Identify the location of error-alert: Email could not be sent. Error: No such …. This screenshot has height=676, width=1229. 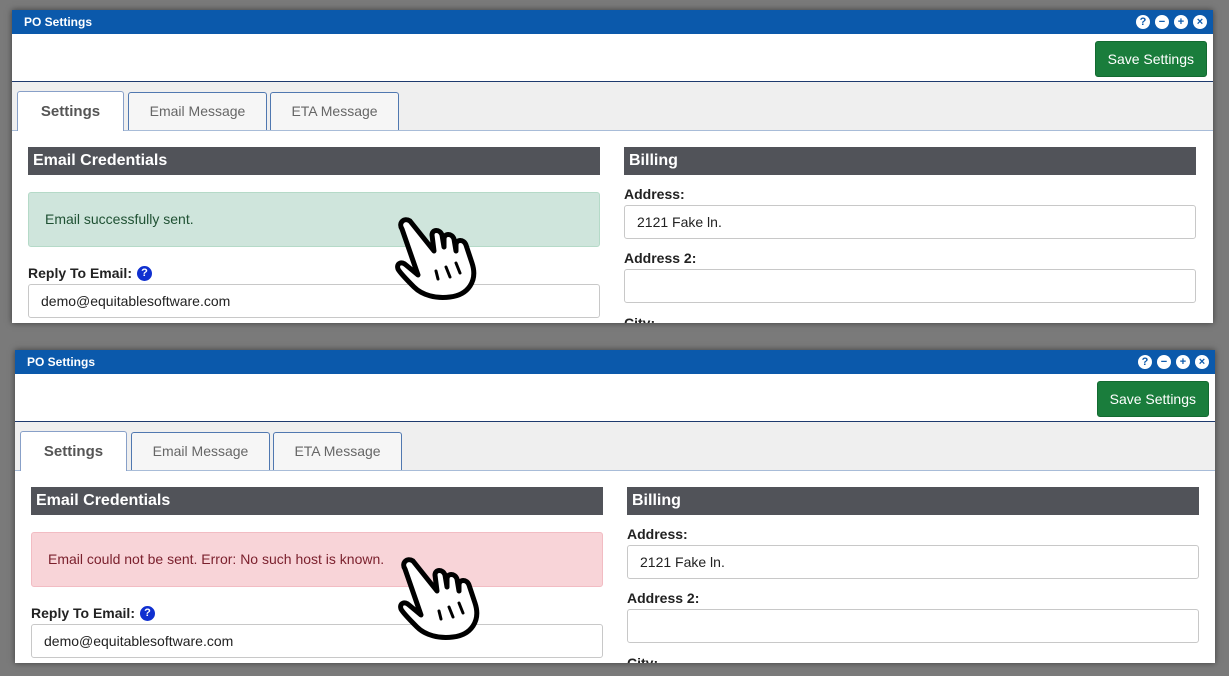
(317, 559).